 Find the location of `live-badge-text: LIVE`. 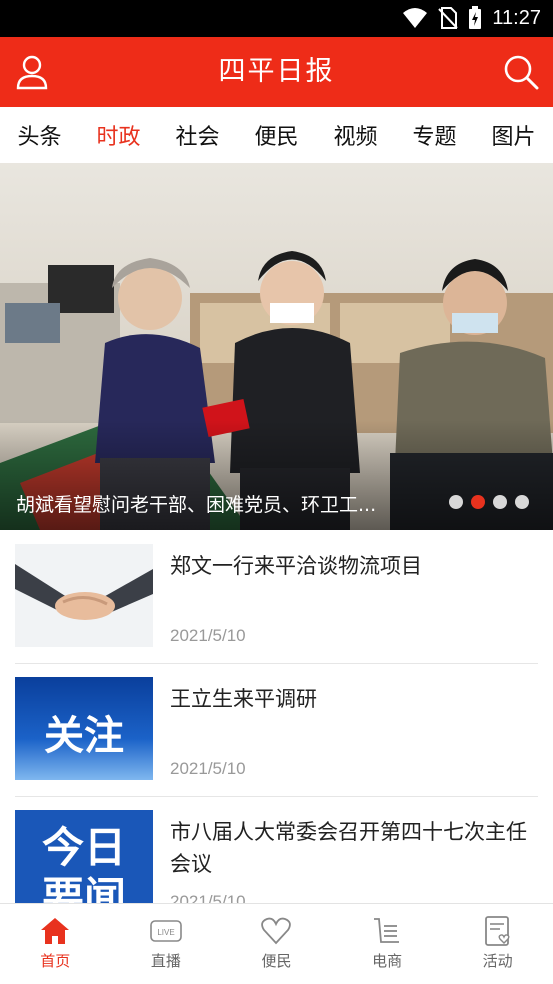

live-badge-text: LIVE is located at coordinates (165, 932).